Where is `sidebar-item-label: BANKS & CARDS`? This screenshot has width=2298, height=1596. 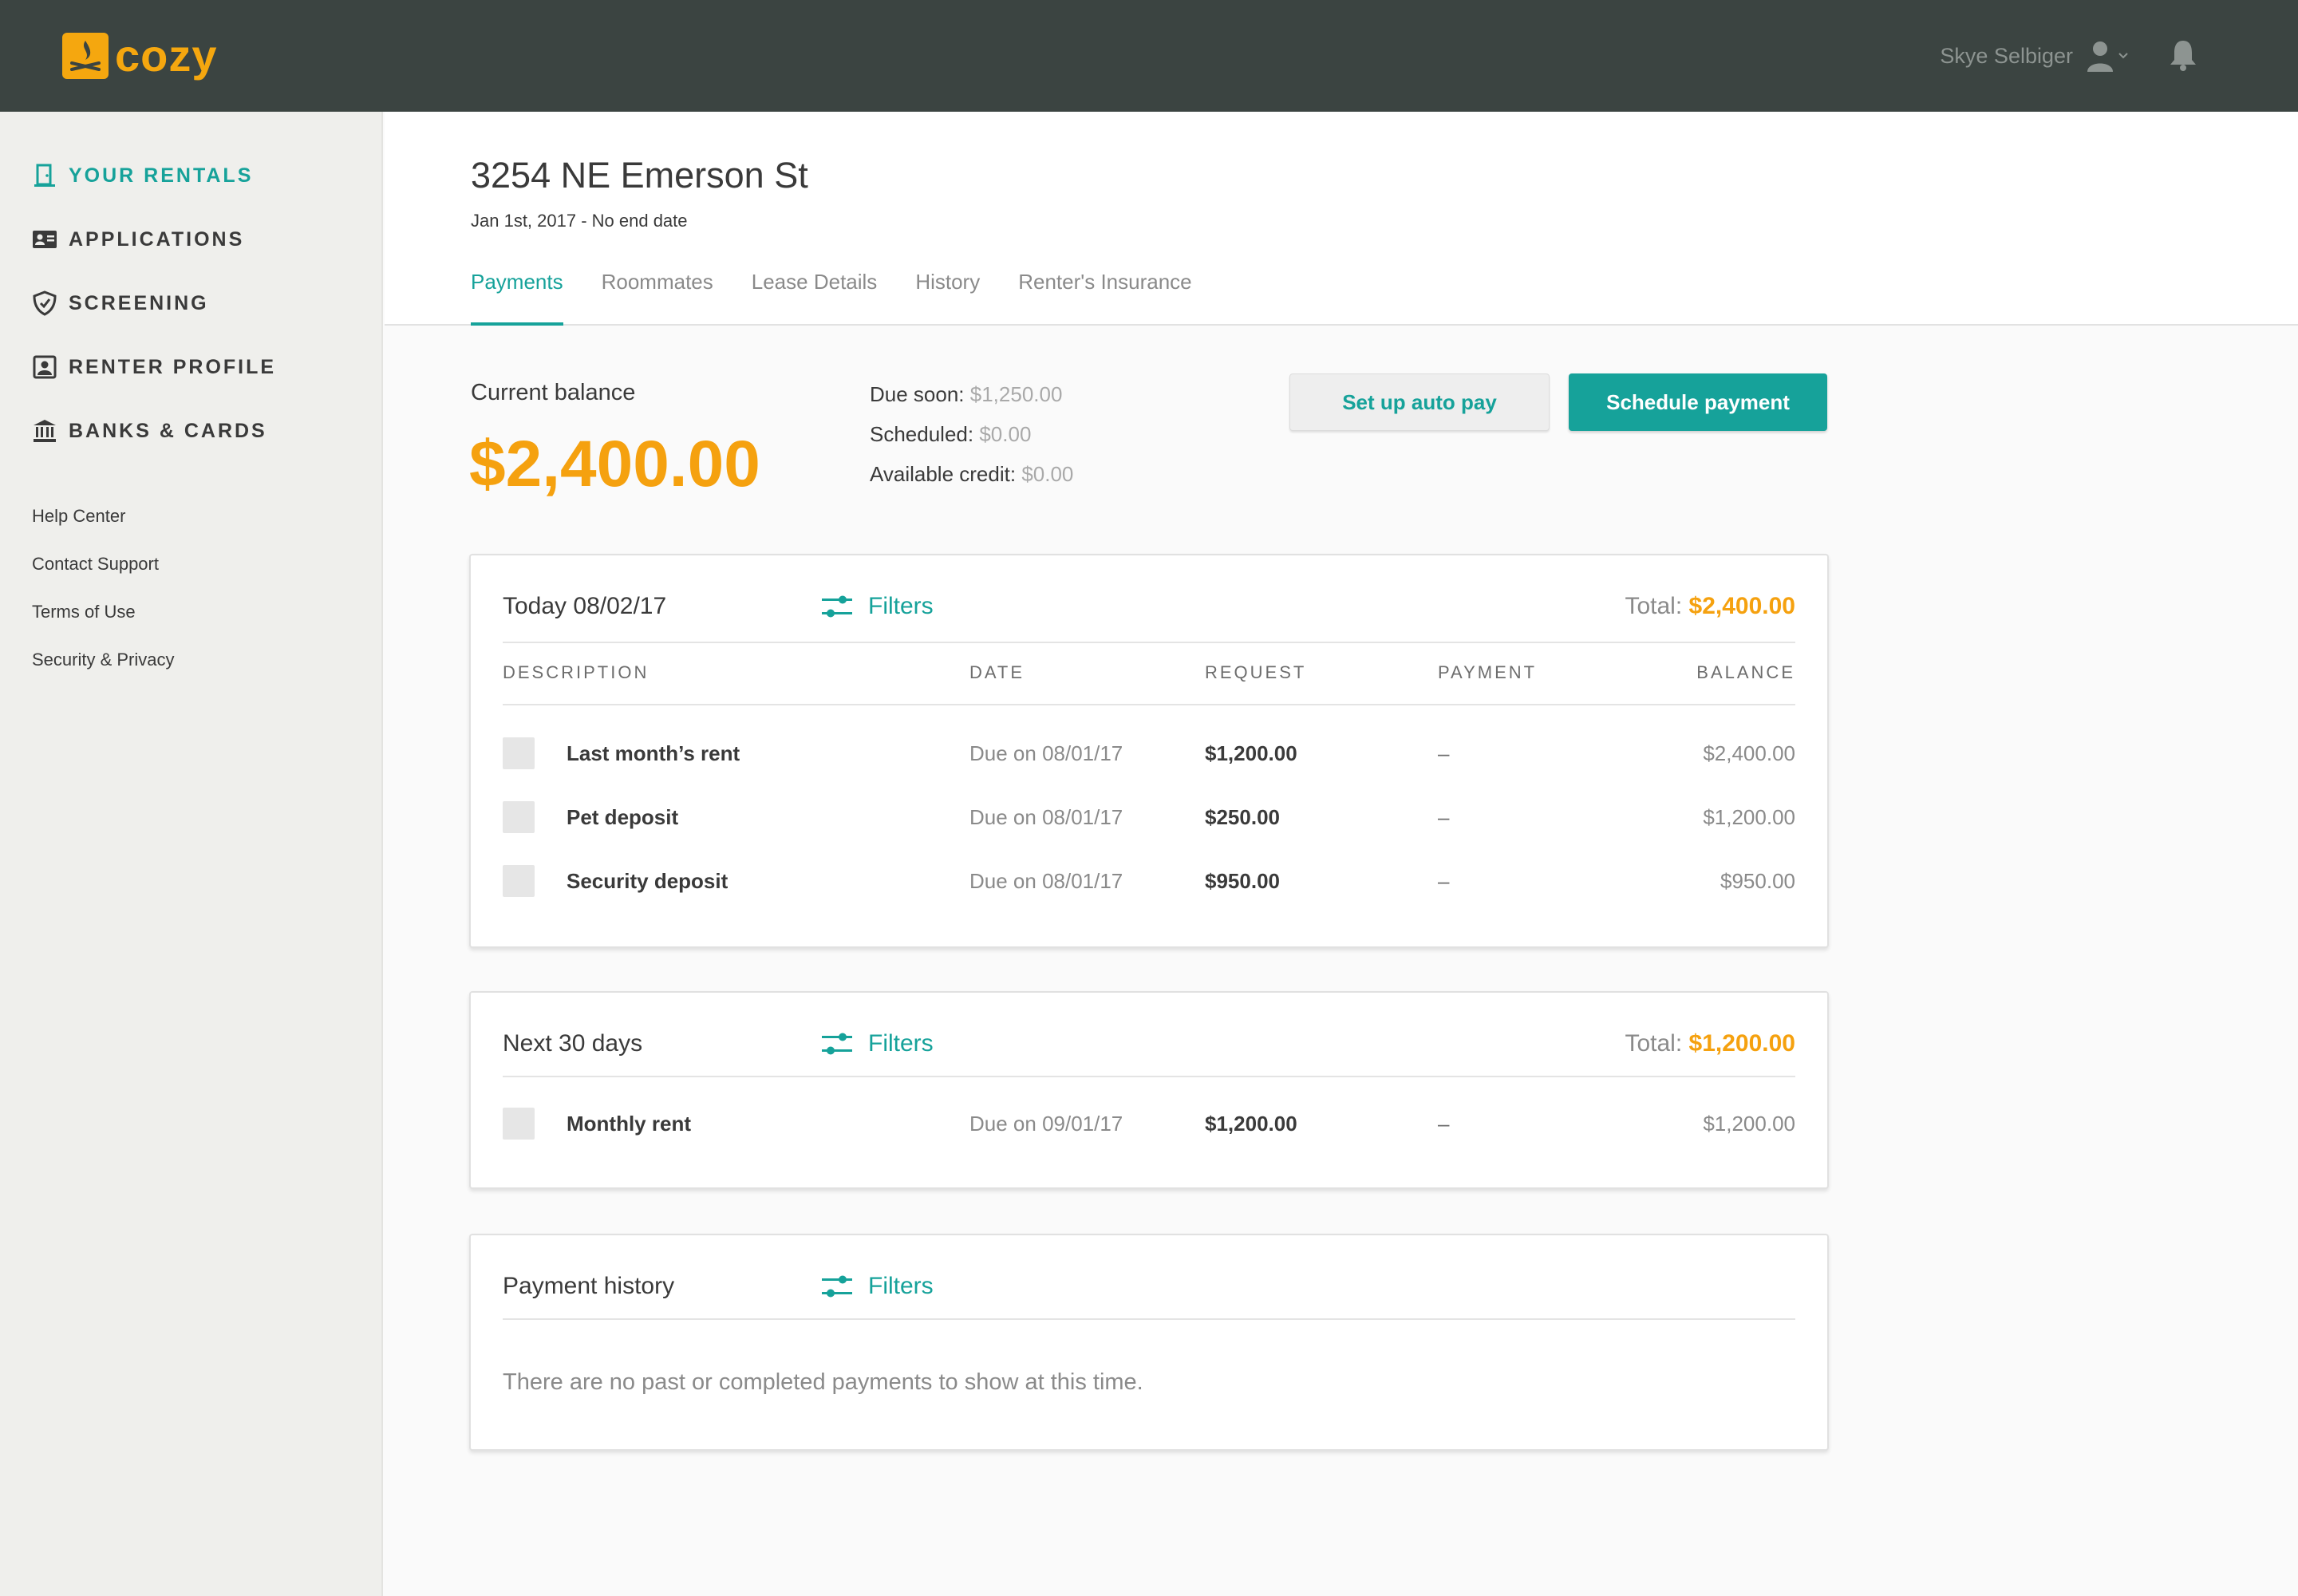 sidebar-item-label: BANKS & CARDS is located at coordinates (168, 430).